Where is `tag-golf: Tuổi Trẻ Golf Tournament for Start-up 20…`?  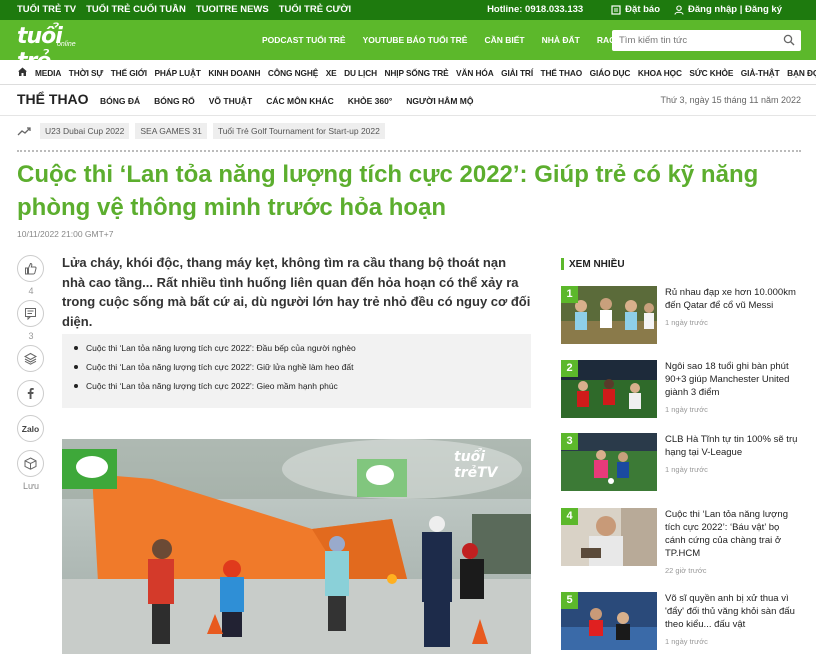 tag-golf: Tuổi Trẻ Golf Tournament for Start-up 20… is located at coordinates (298, 131).